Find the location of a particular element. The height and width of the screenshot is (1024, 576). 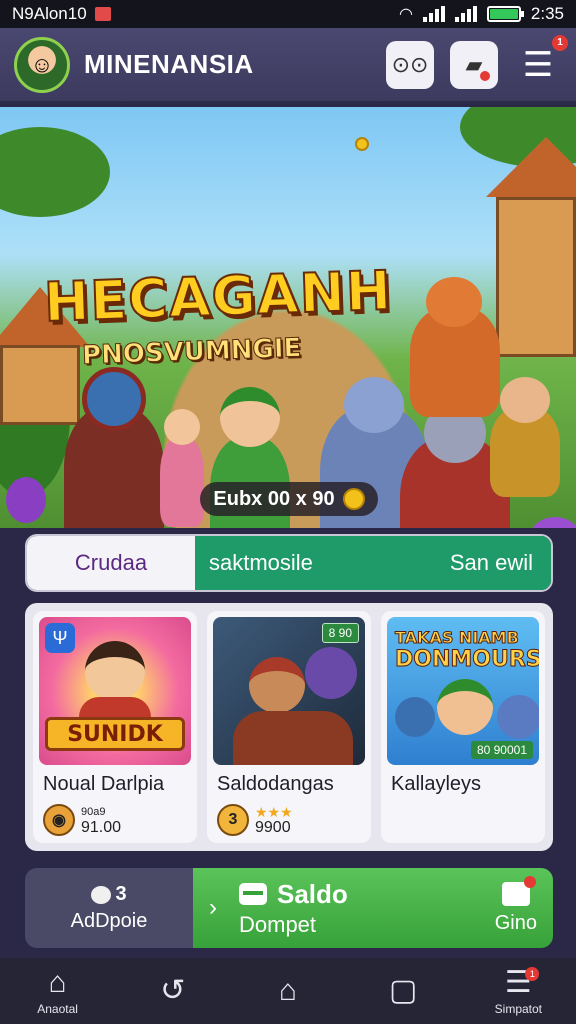

tab-san-ewil: San ewil is located at coordinates (466, 563).